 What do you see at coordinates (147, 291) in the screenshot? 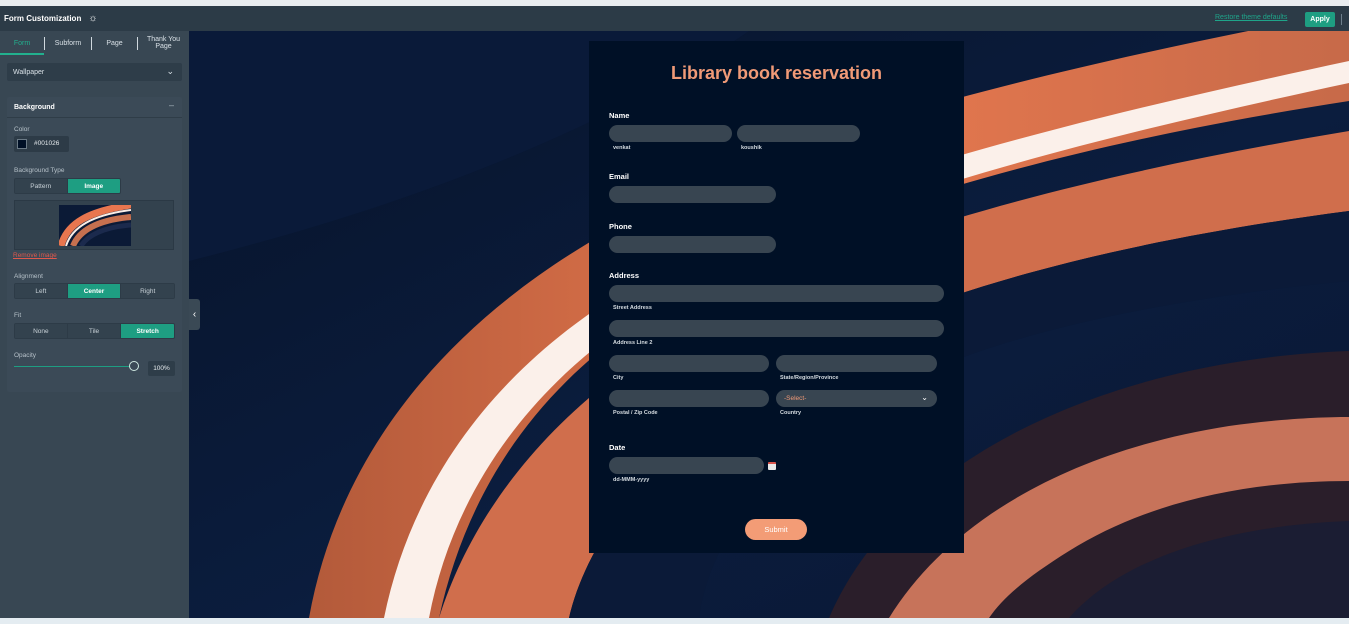
I see `alignment-right: Right` at bounding box center [147, 291].